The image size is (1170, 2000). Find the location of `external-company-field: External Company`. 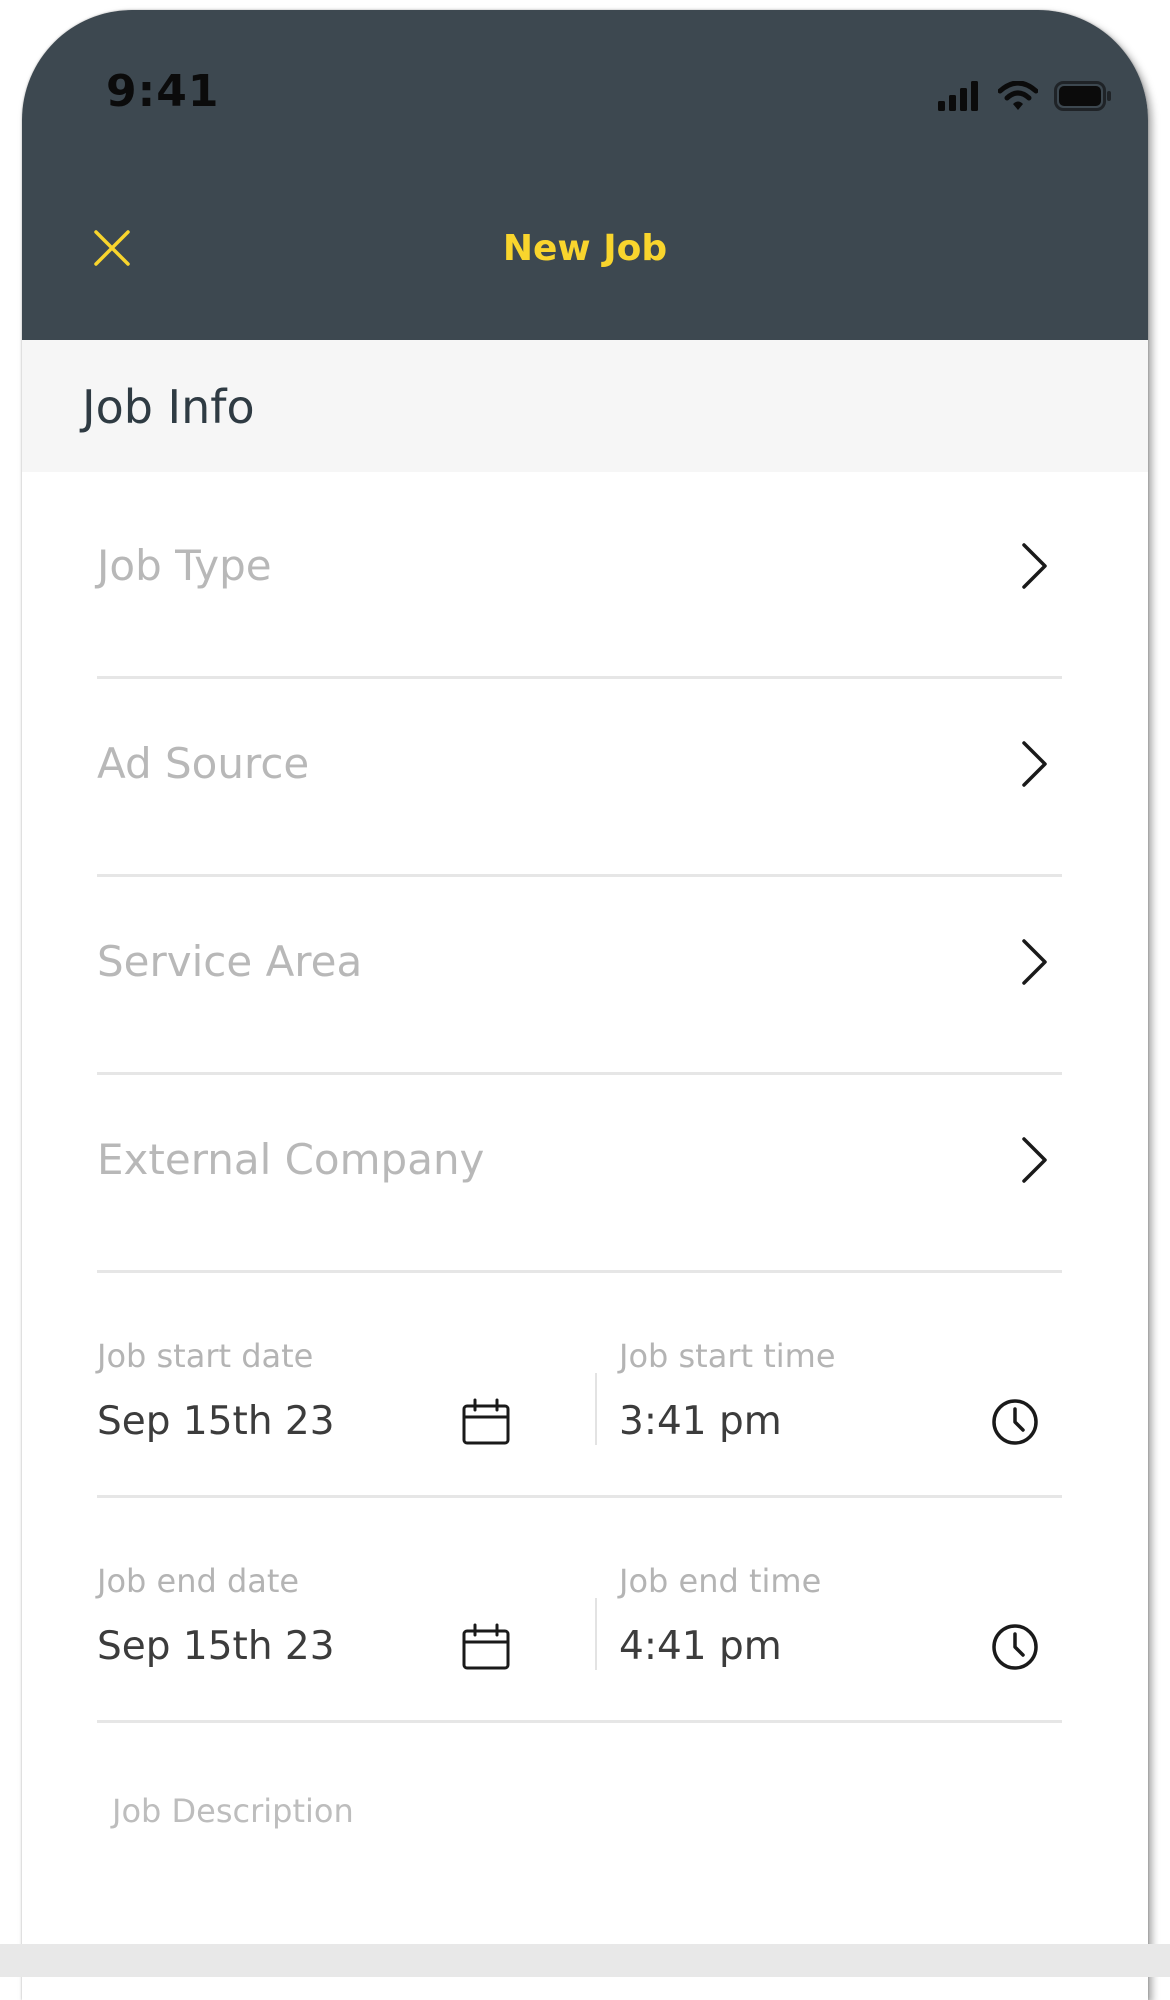

external-company-field: External Company is located at coordinates (579, 1174).